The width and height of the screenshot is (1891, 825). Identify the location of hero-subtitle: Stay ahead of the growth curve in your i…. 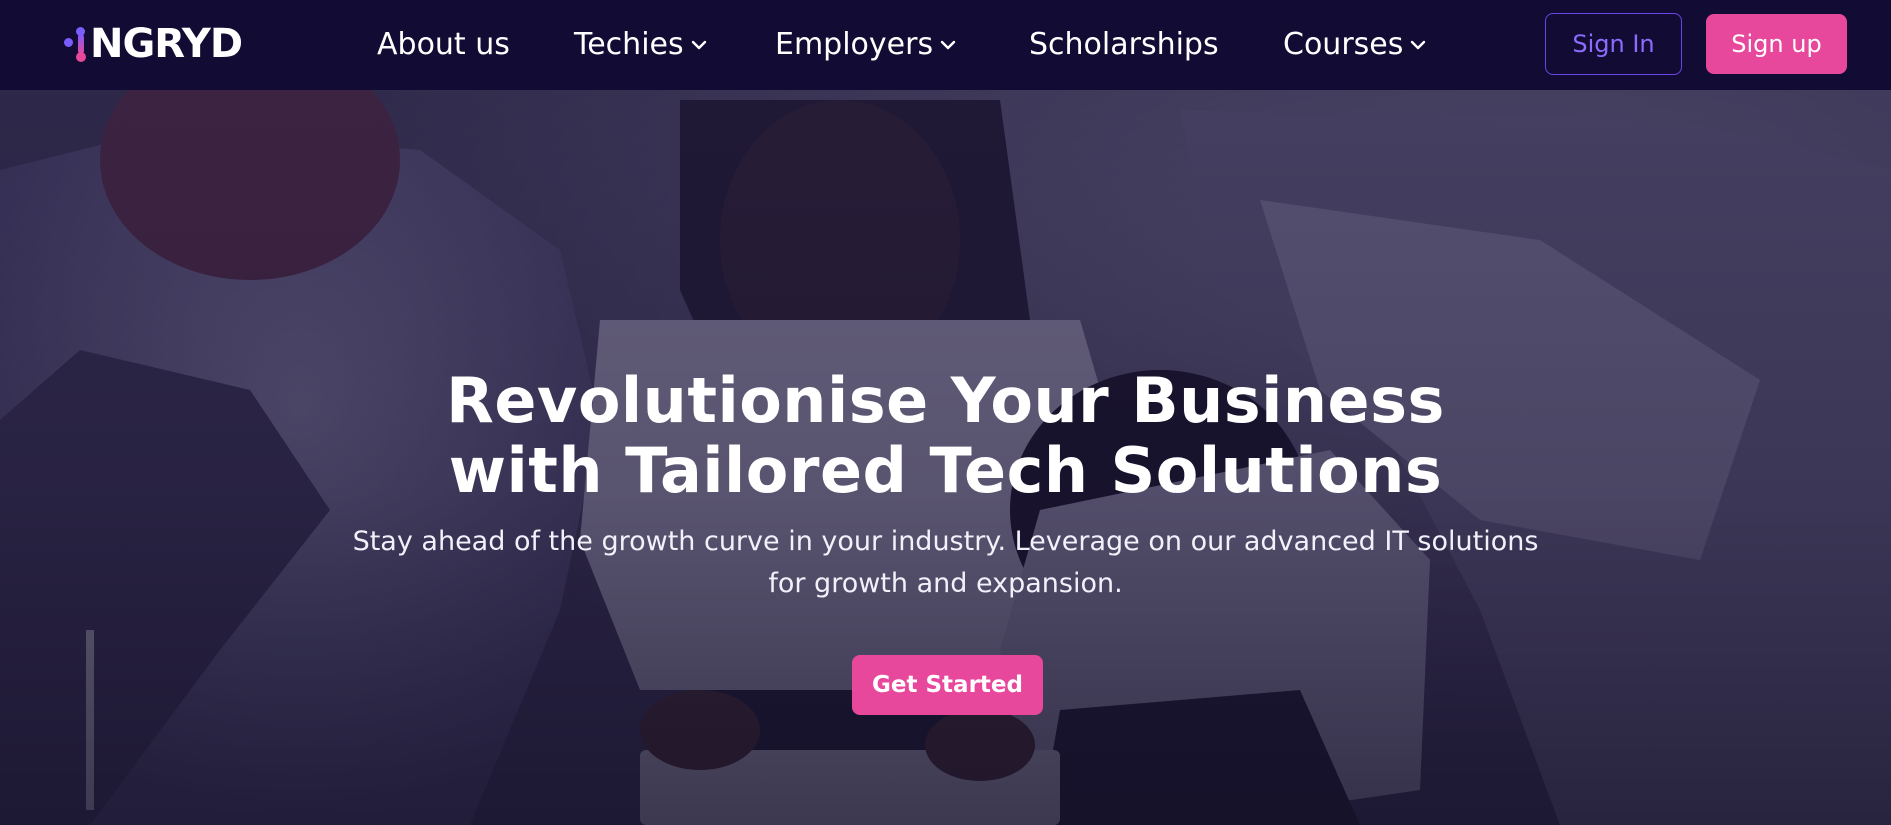
(945, 562).